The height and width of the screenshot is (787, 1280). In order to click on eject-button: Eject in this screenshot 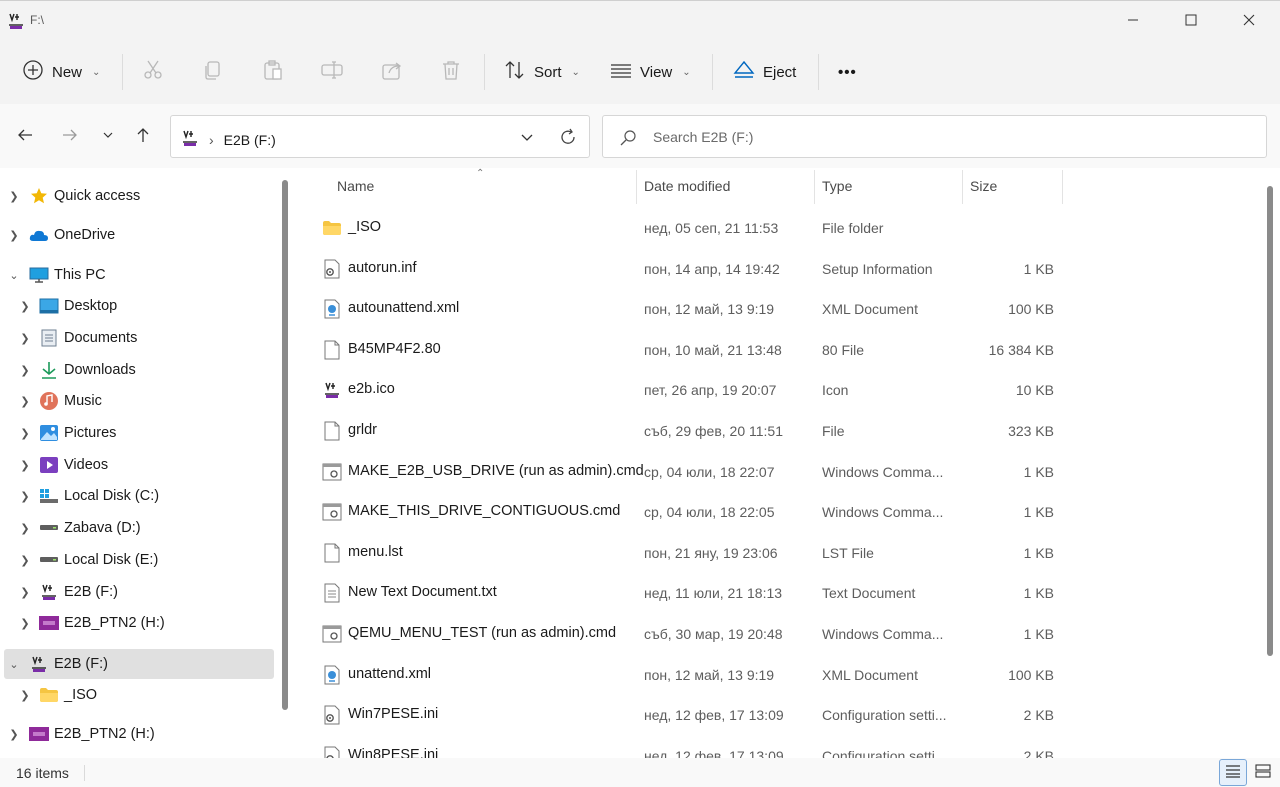, I will do `click(764, 72)`.